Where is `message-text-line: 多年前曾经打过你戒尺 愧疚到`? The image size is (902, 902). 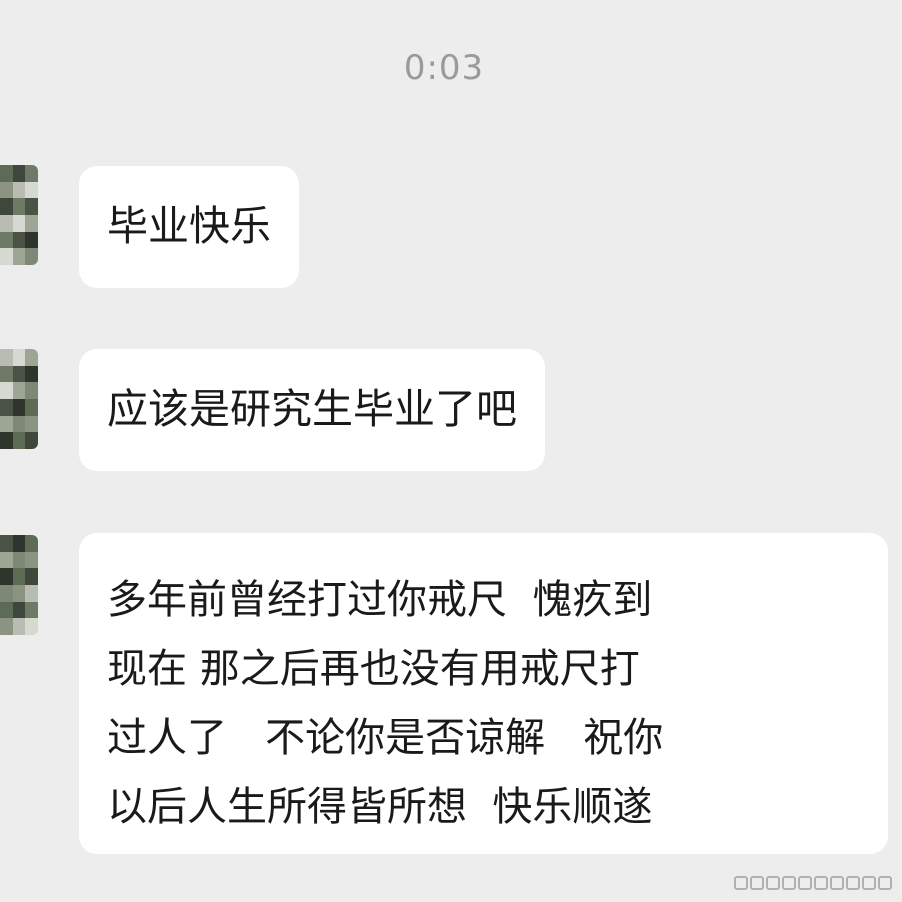
message-text-line: 多年前曾经打过你戒尺 愧疚到 is located at coordinates (380, 600).